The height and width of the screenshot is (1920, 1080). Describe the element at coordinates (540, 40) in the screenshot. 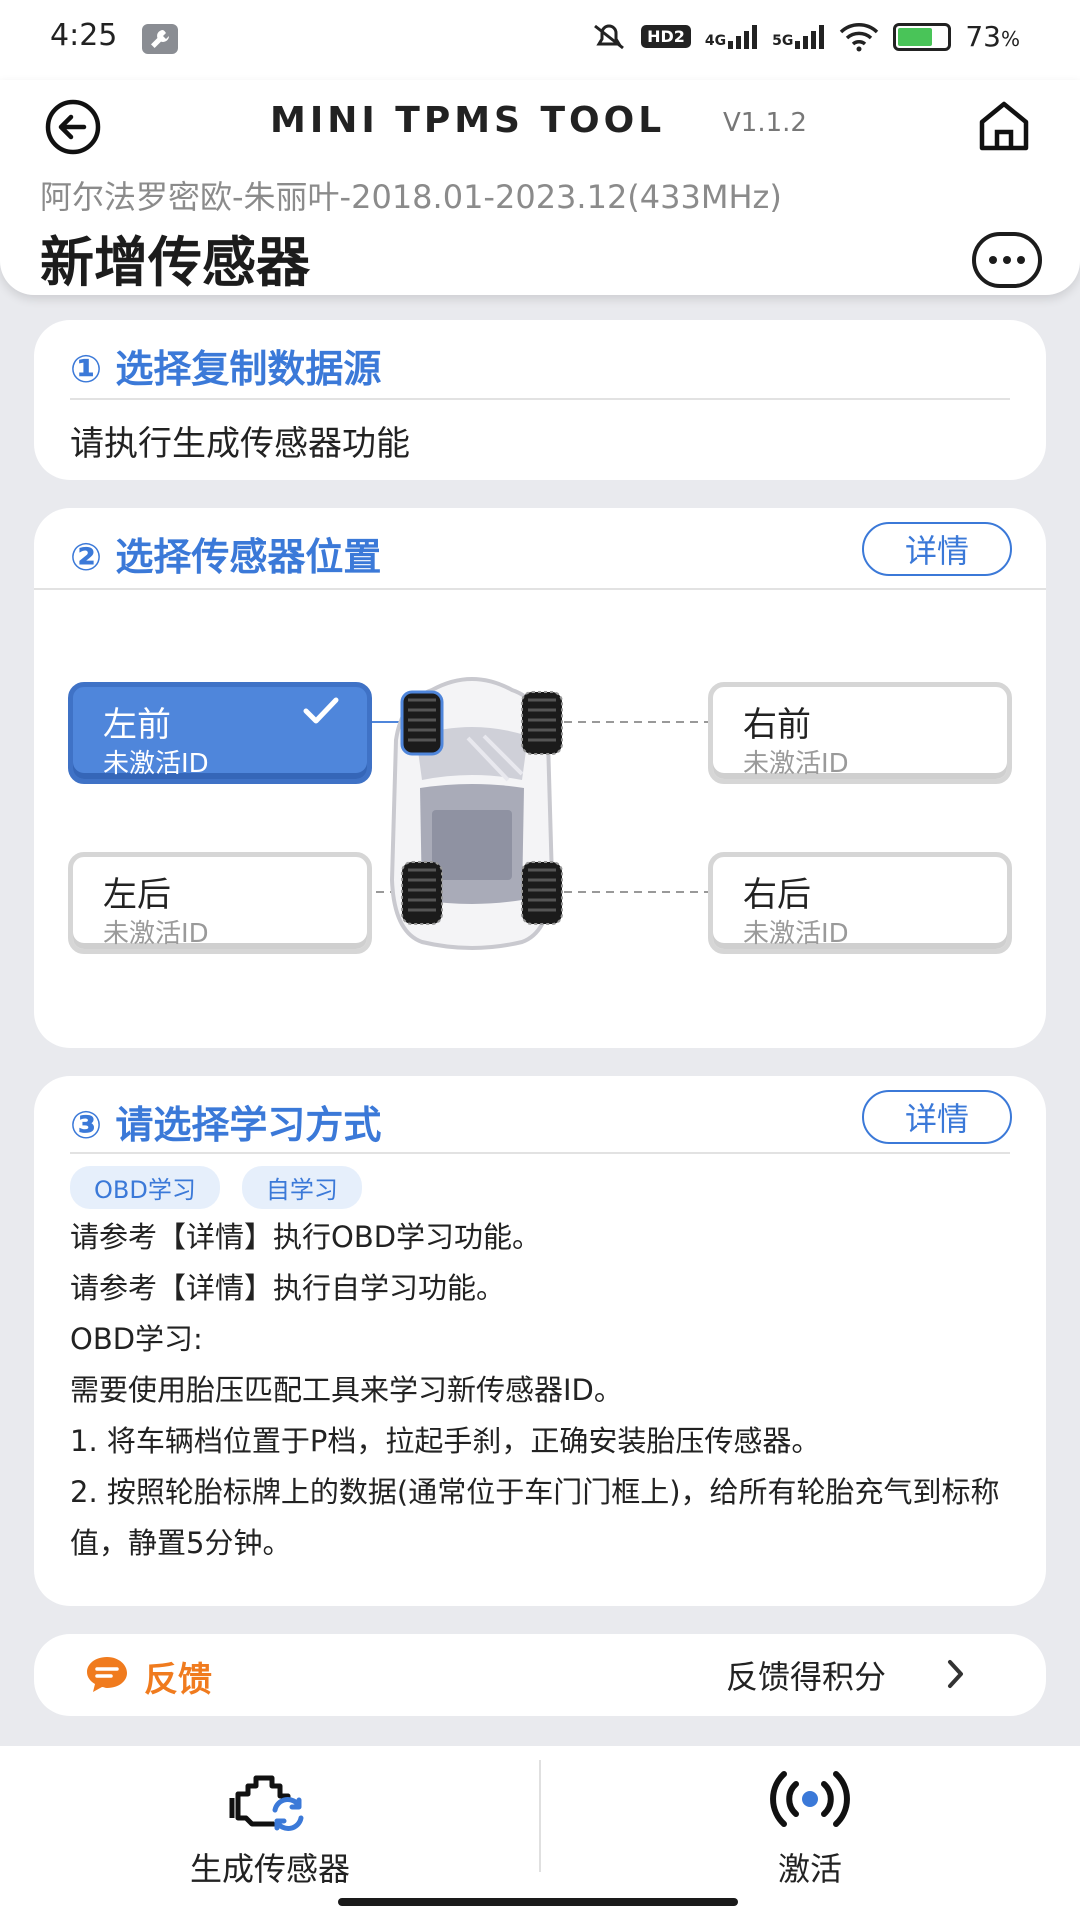

I see `status-bar: 4:25 HD2 4G 5G 73%` at that location.